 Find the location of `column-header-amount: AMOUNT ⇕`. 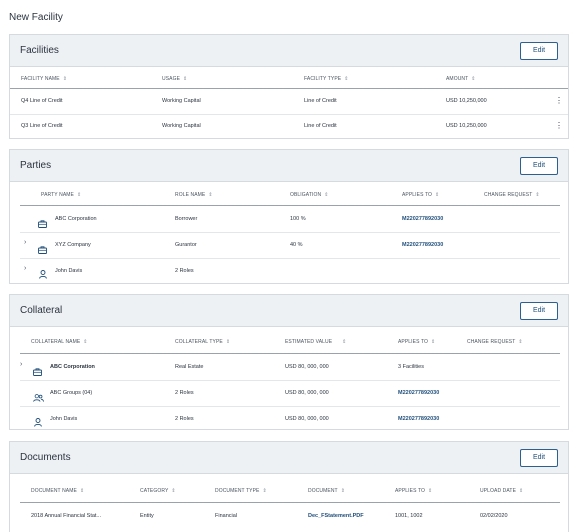

column-header-amount: AMOUNT ⇕ is located at coordinates (461, 79).